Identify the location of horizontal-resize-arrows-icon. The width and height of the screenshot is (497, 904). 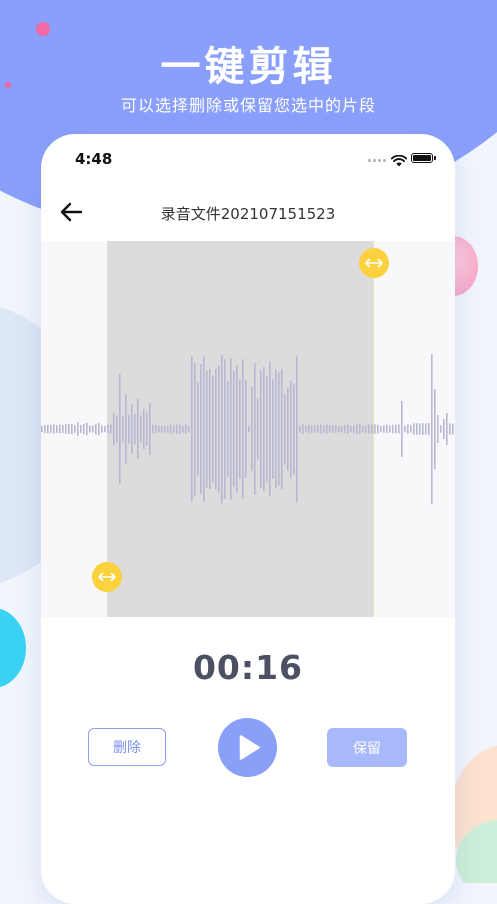
(374, 263).